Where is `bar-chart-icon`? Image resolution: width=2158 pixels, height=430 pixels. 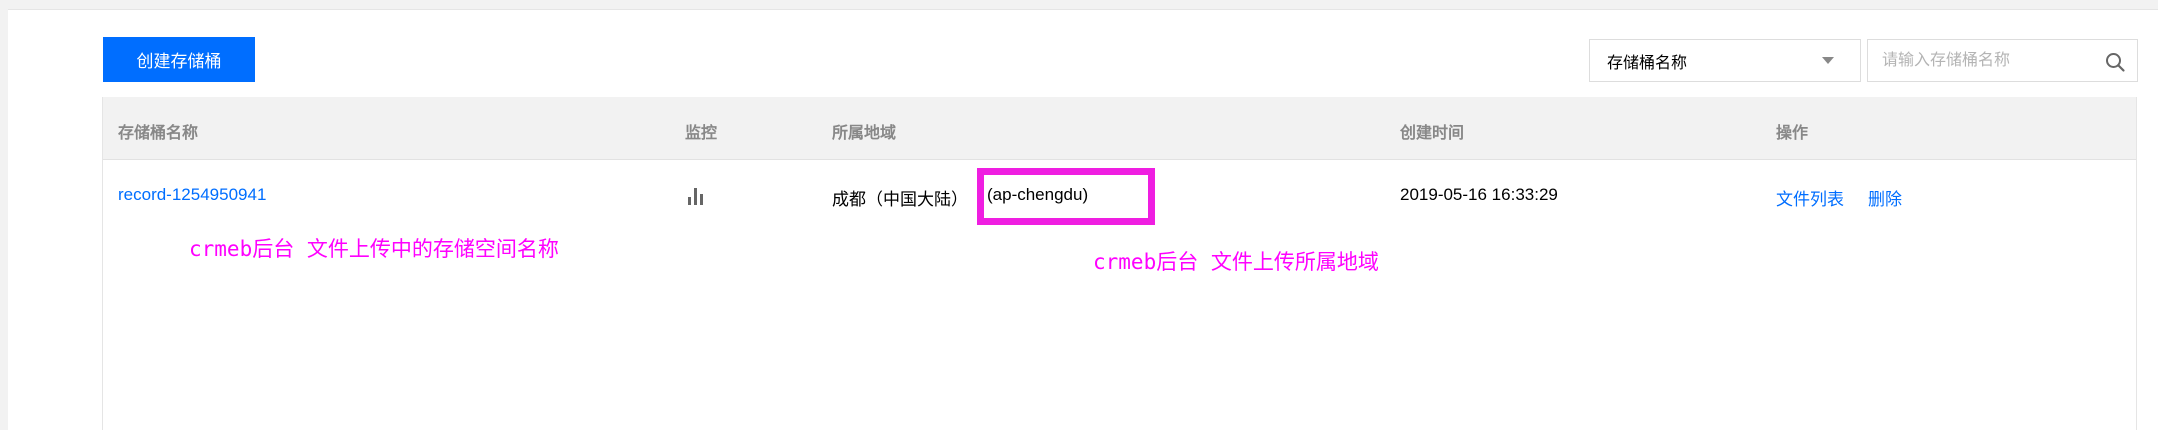
bar-chart-icon is located at coordinates (696, 195).